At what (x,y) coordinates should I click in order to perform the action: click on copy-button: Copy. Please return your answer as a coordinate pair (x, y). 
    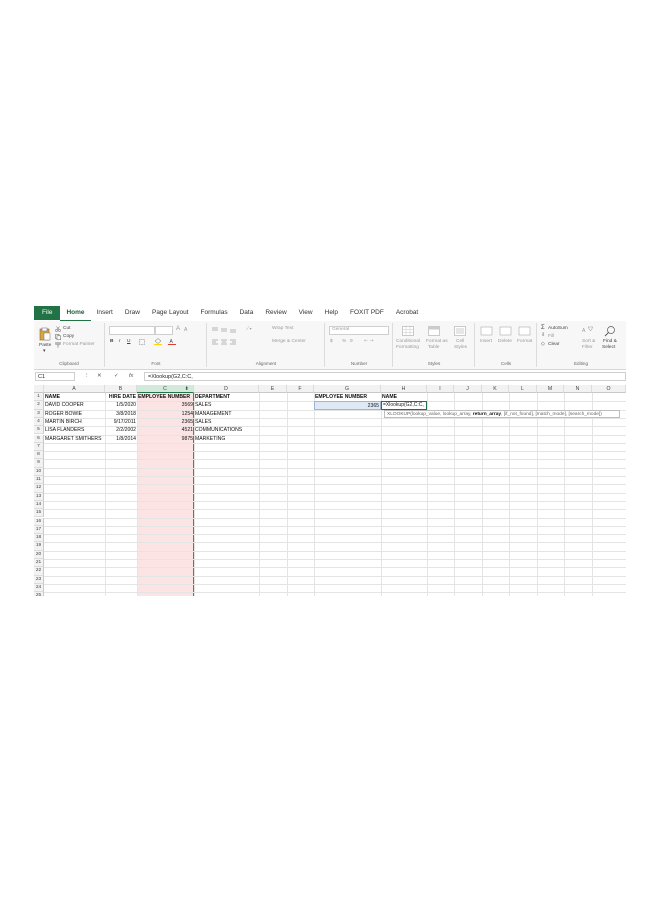
    Looking at the image, I should click on (68, 336).